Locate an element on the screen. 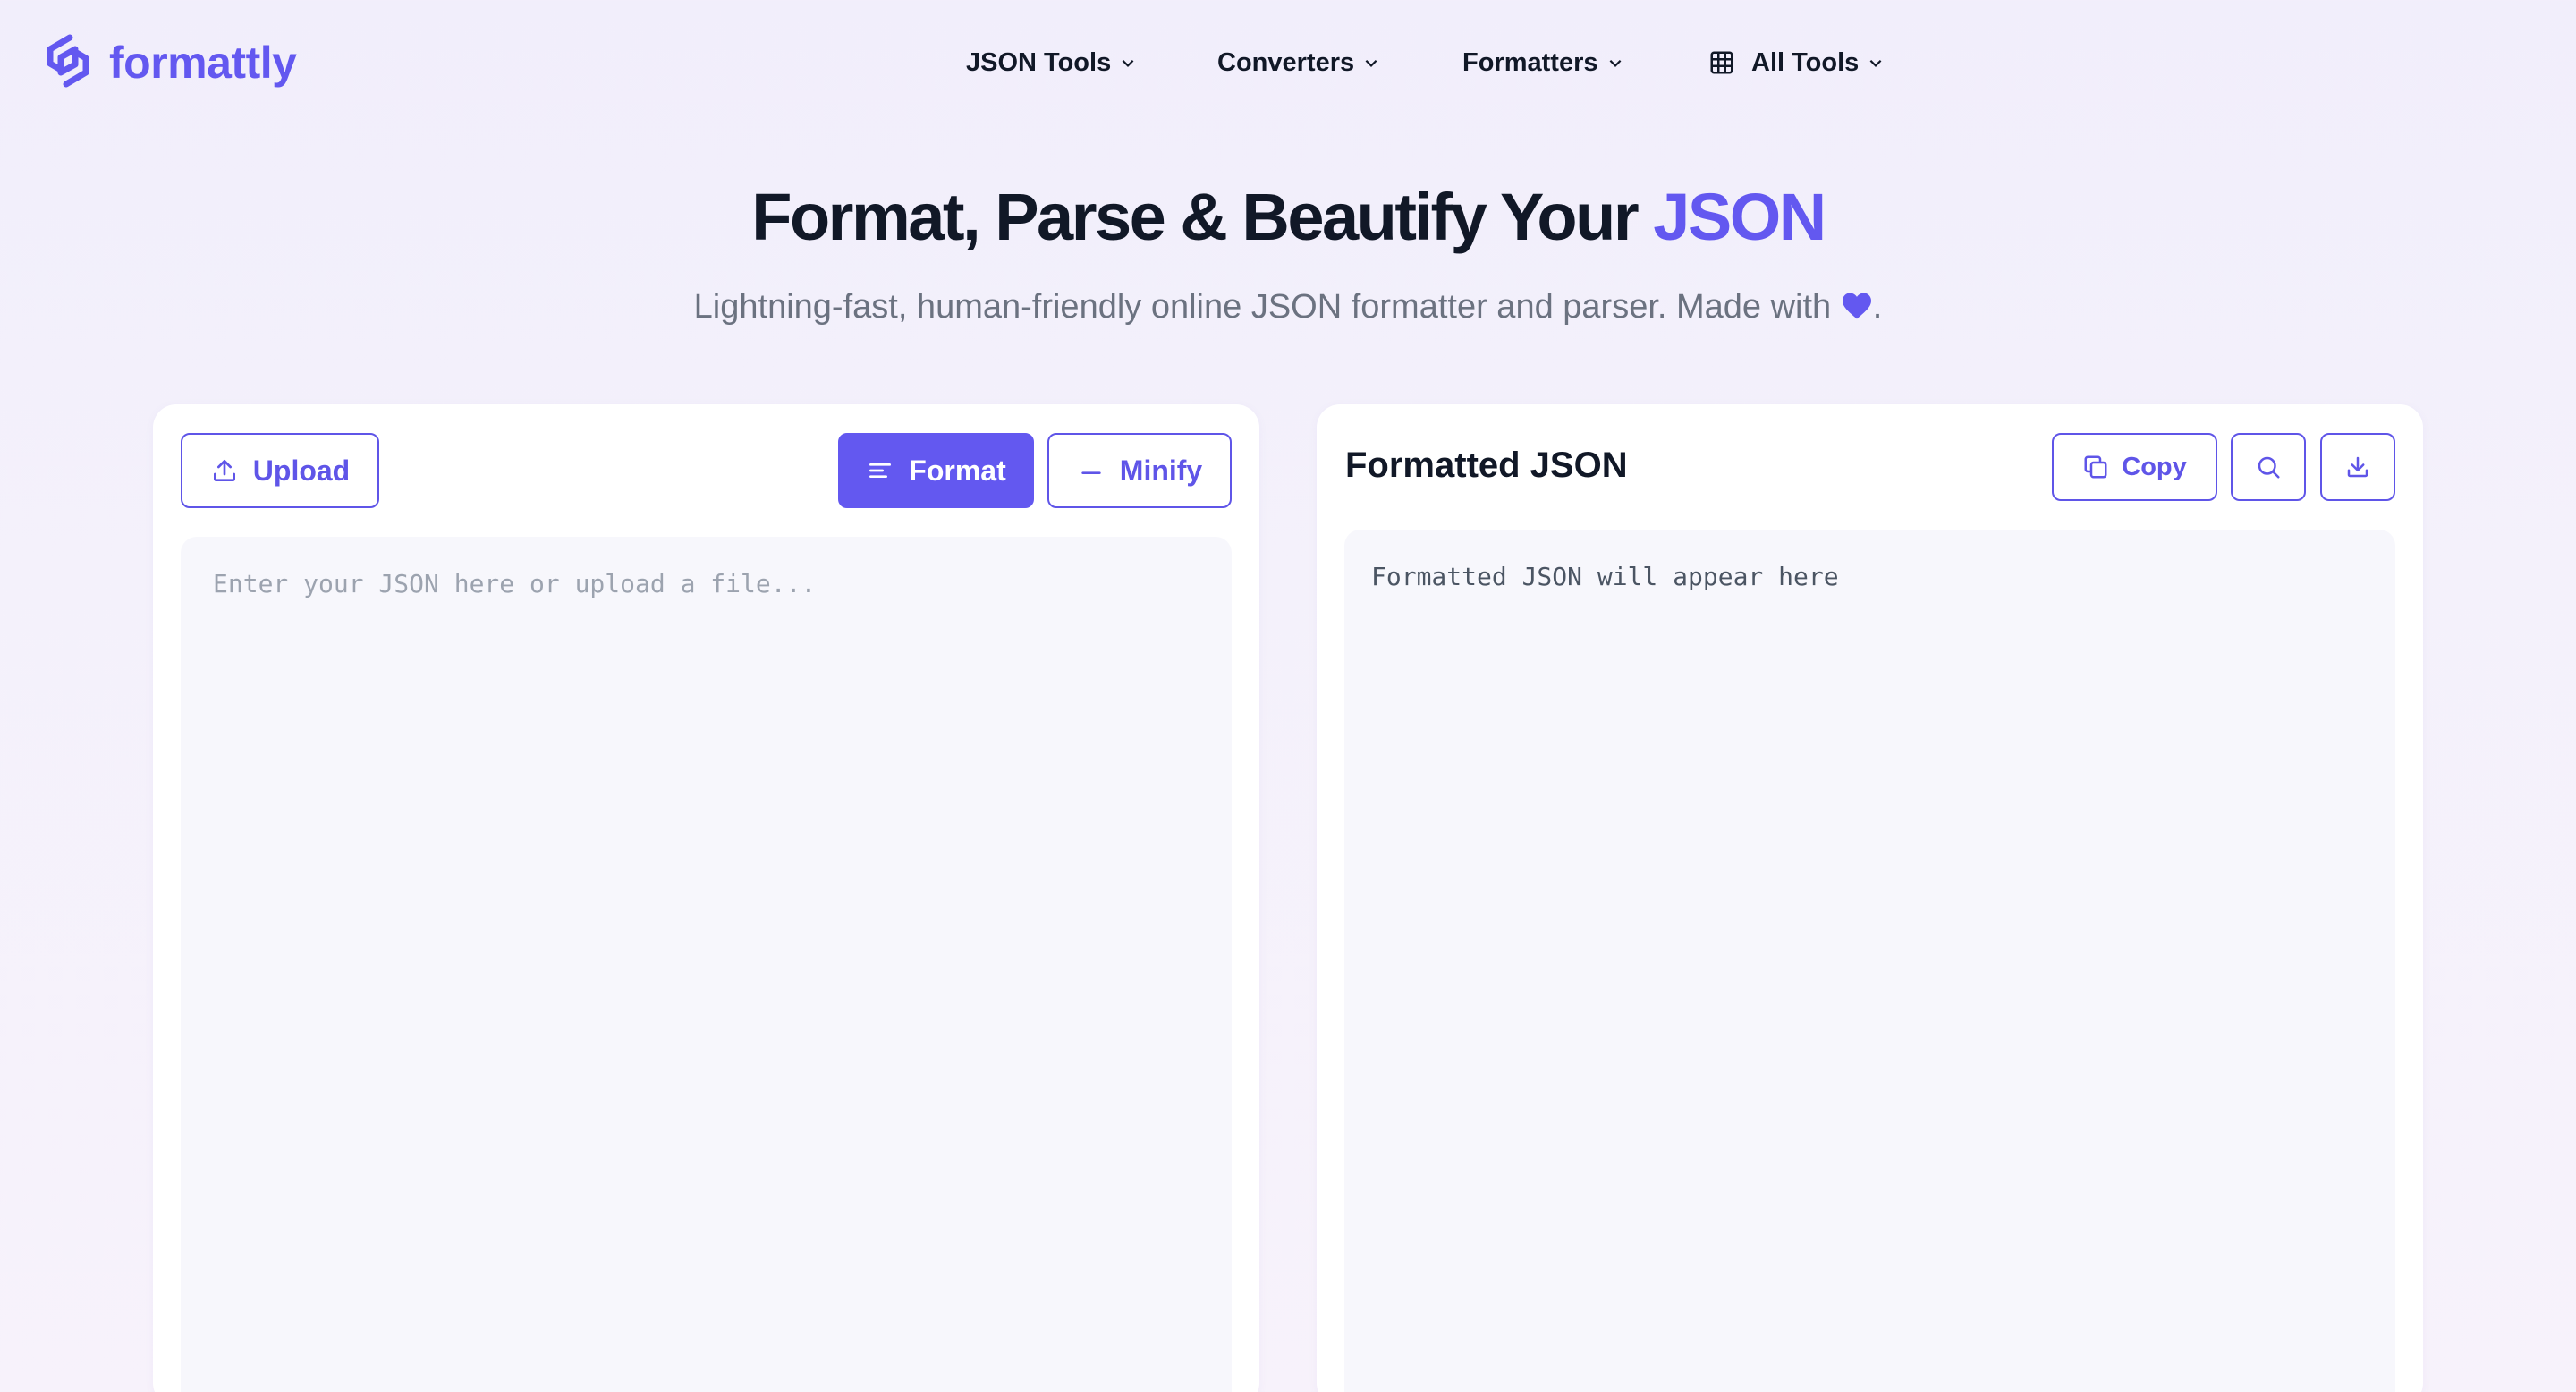 The height and width of the screenshot is (1392, 2576). upload-button: Upload is located at coordinates (280, 470).